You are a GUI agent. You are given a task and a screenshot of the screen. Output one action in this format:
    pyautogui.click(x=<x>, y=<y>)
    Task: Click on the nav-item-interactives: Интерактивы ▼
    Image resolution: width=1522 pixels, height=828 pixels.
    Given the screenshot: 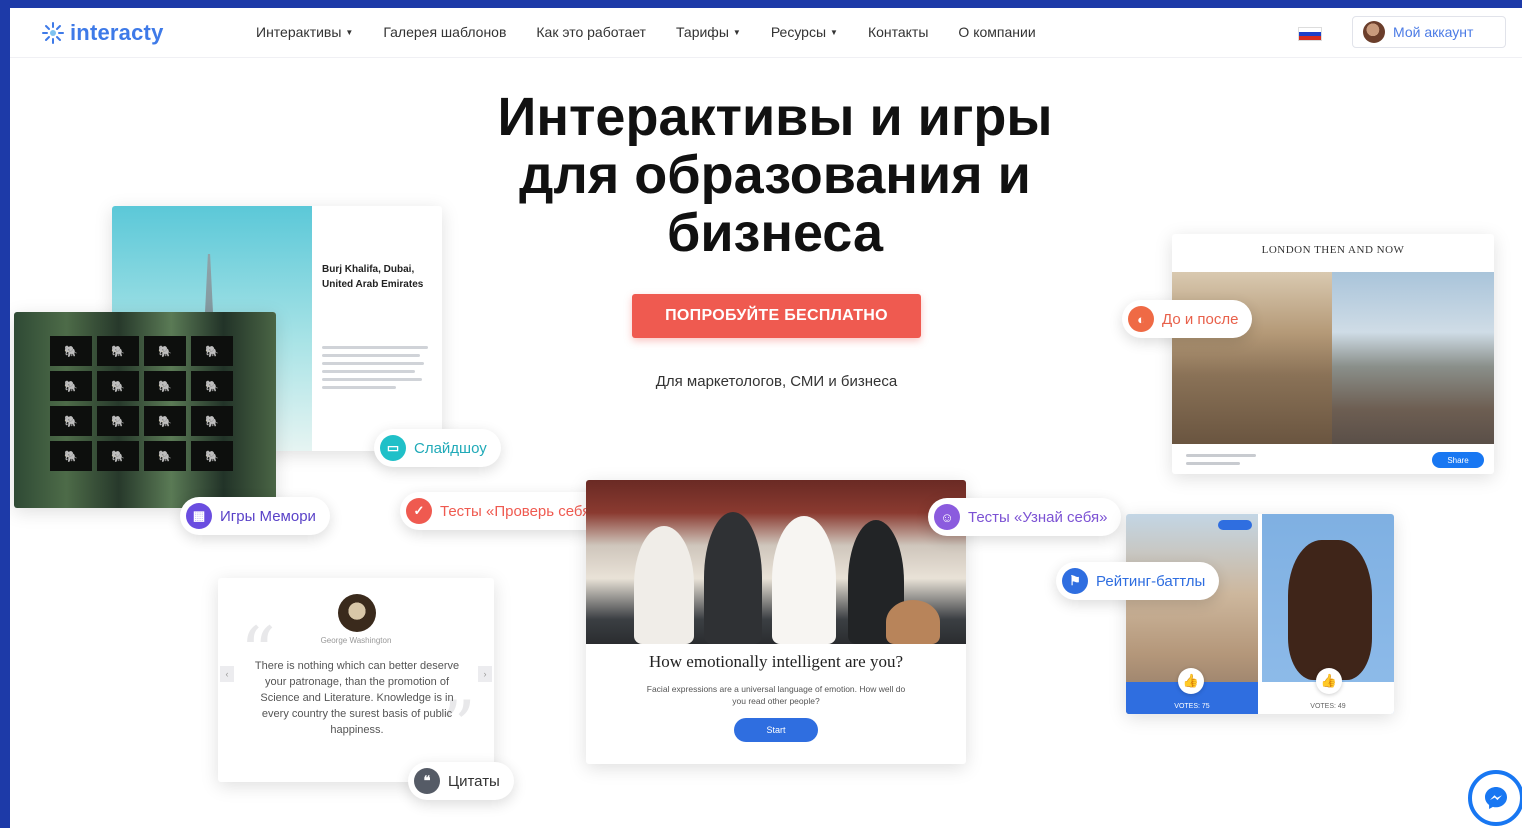 What is the action you would take?
    pyautogui.click(x=304, y=32)
    